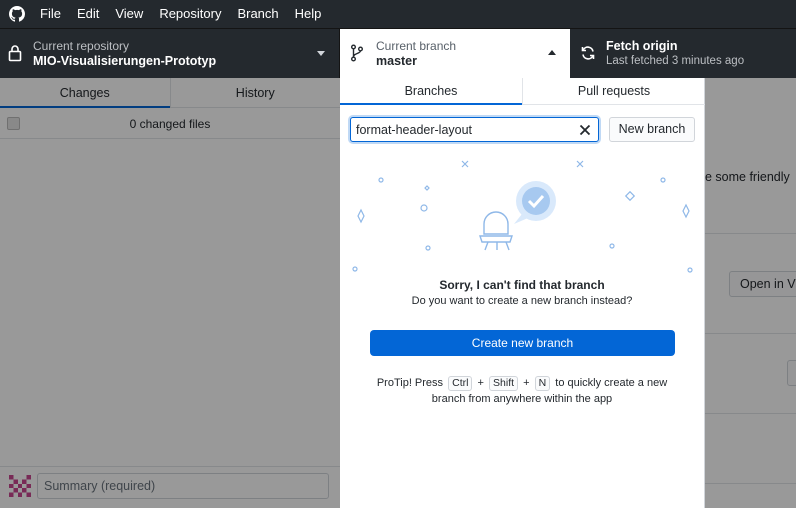 The width and height of the screenshot is (796, 508). Describe the element at coordinates (357, 53) in the screenshot. I see `branch-icon` at that location.